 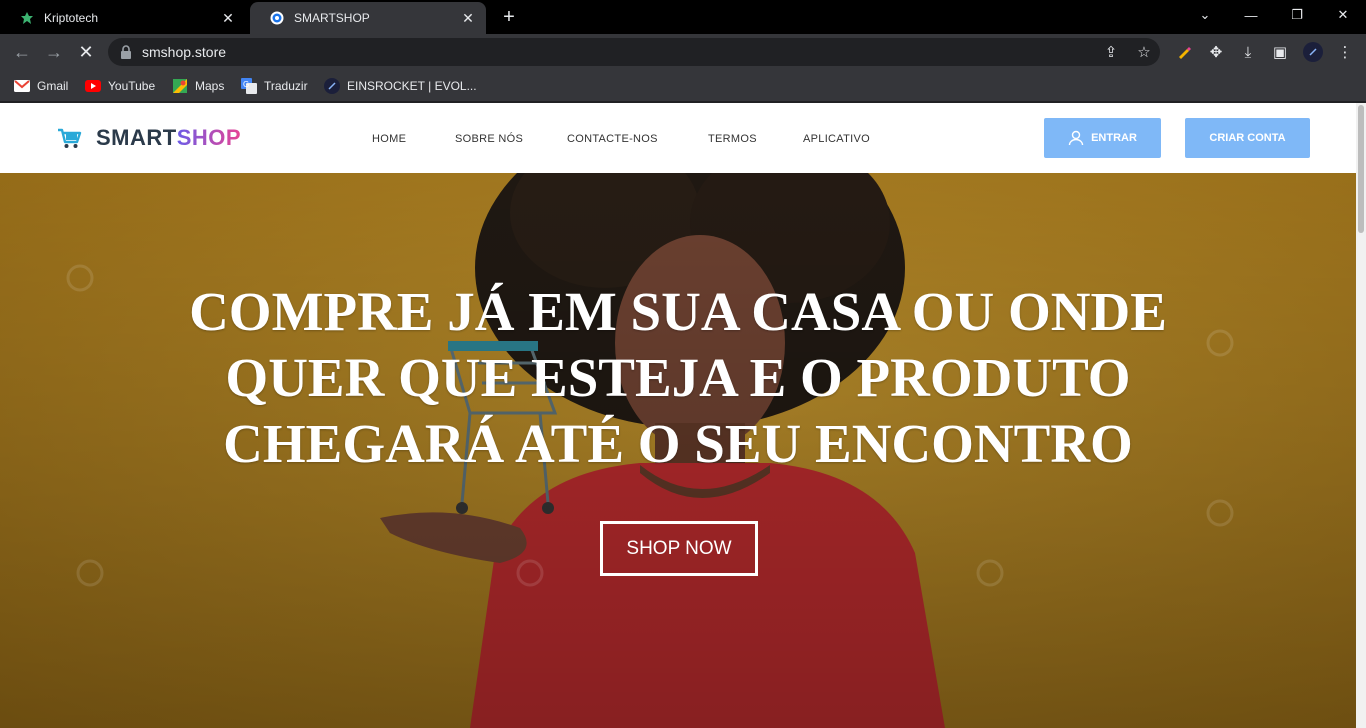 I want to click on leaf-icon, so click(x=27, y=18).